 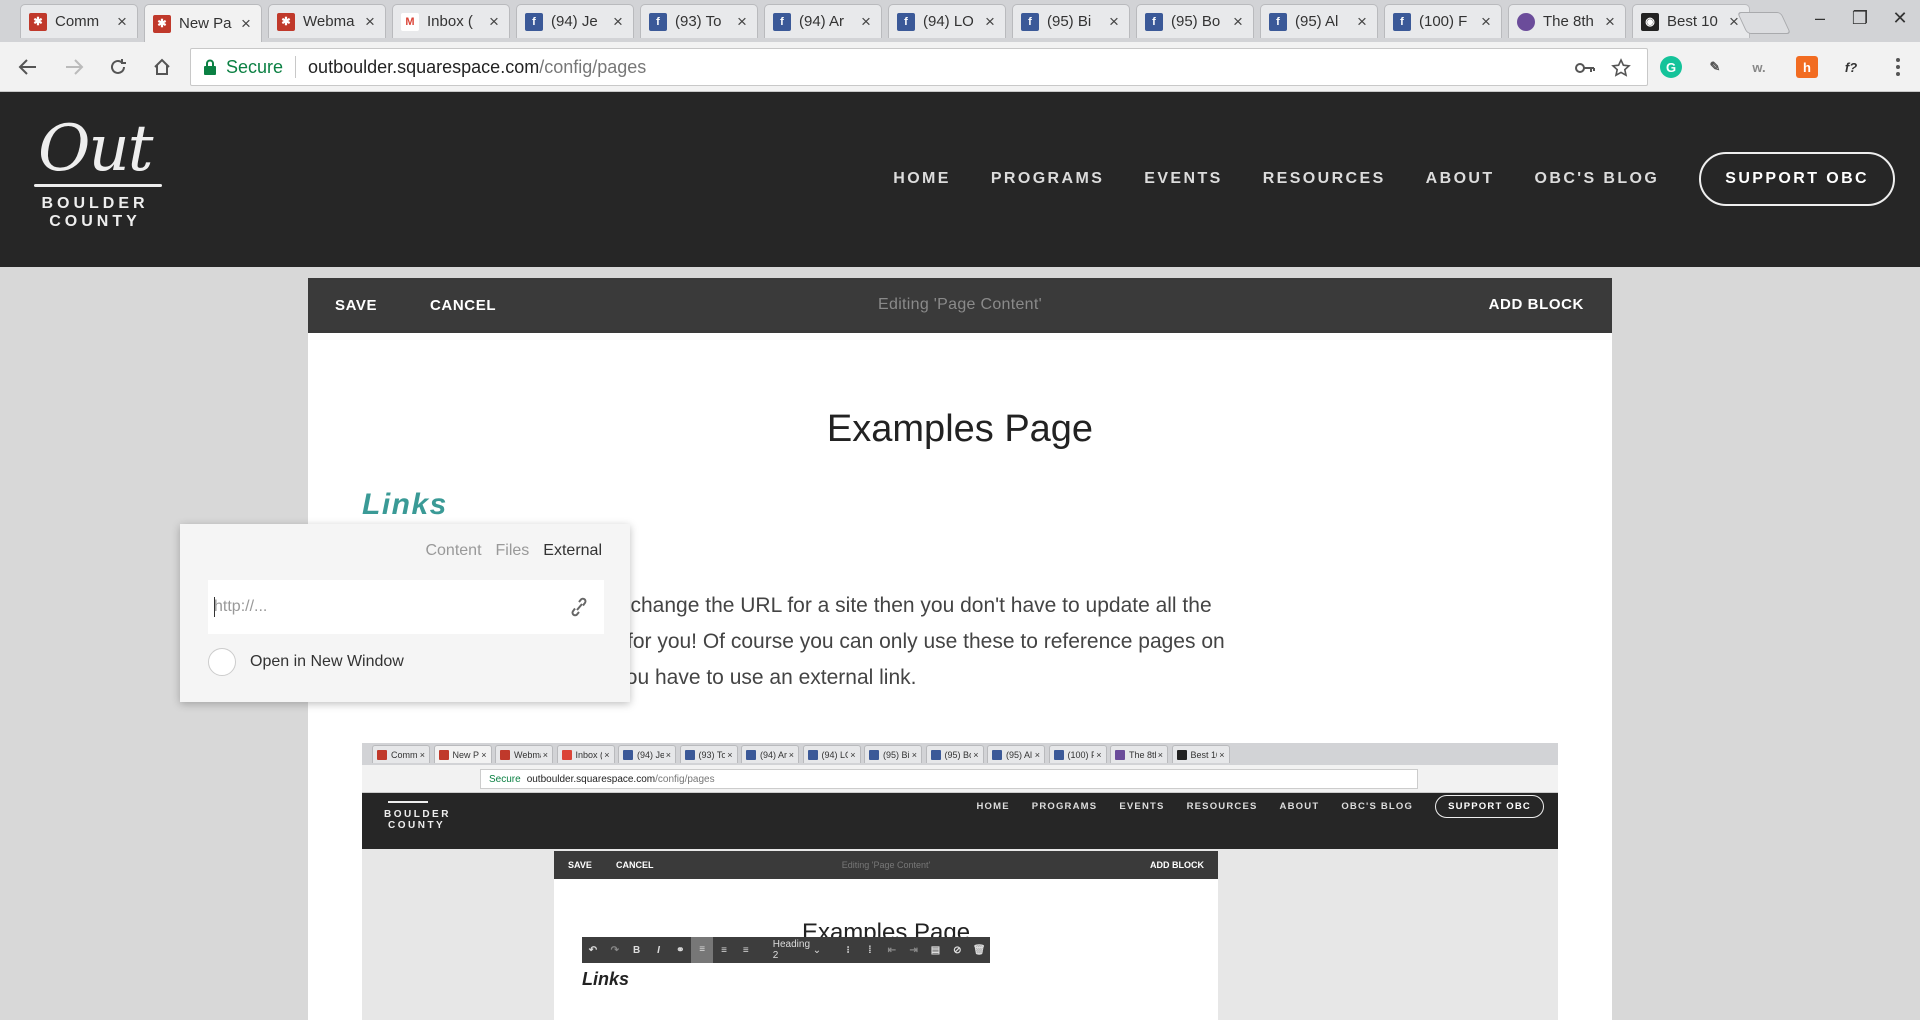 I want to click on new-window-radio, so click(x=222, y=662).